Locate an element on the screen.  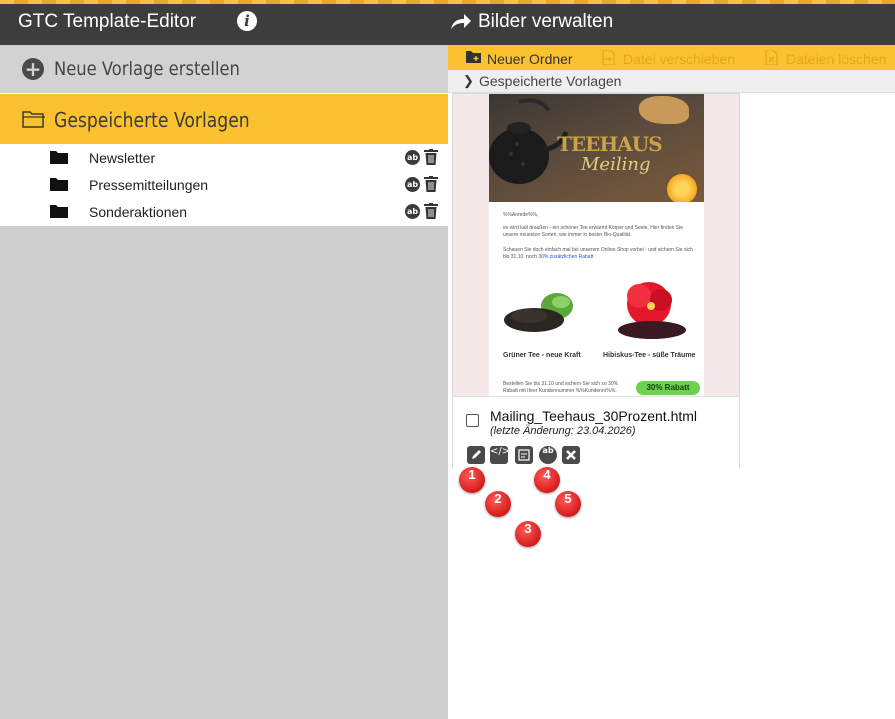
email-discount-link: 30% zusätzlichen Rabatt is located at coordinates (566, 257).